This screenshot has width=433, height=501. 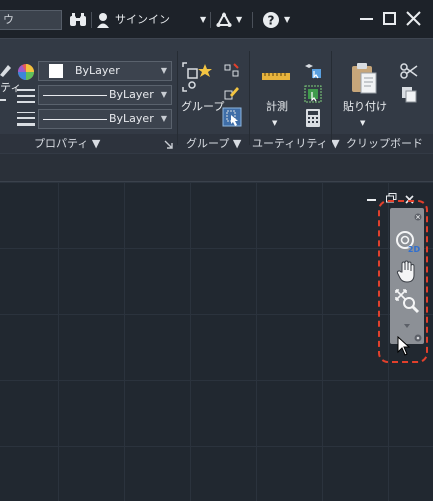 I want to click on lineweight-sample-line, so click(x=75, y=119).